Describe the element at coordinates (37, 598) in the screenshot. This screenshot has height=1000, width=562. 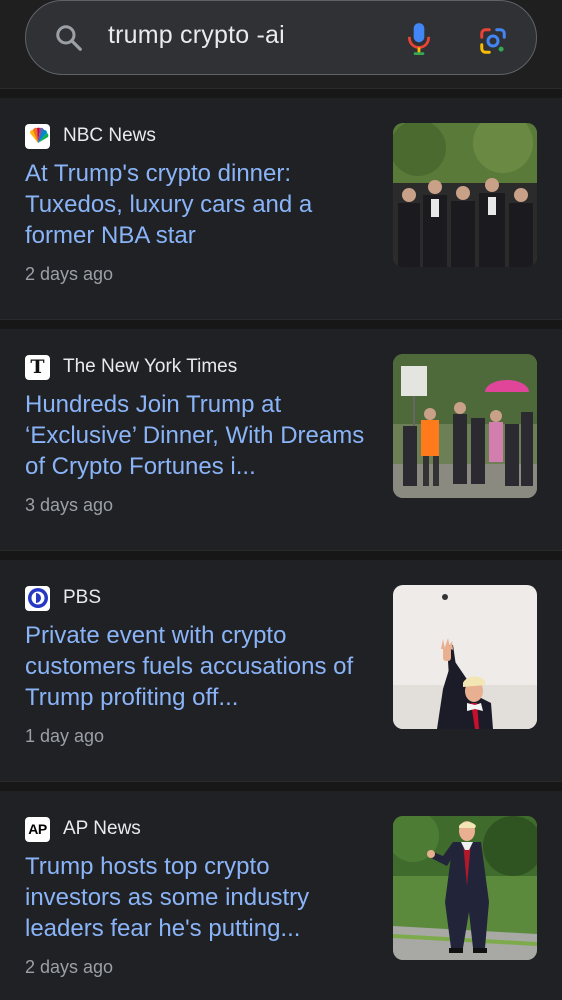
I see `pbs-logo-icon` at that location.